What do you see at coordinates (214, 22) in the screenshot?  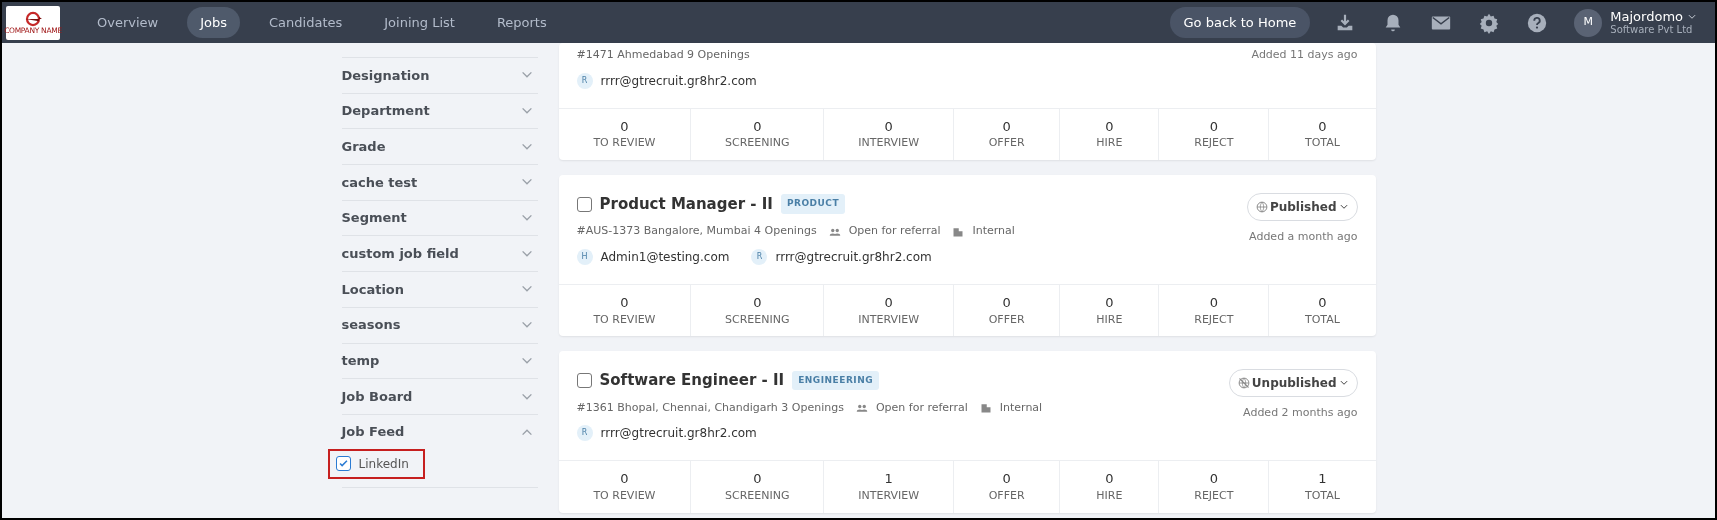 I see `nav-tab: Jobs` at bounding box center [214, 22].